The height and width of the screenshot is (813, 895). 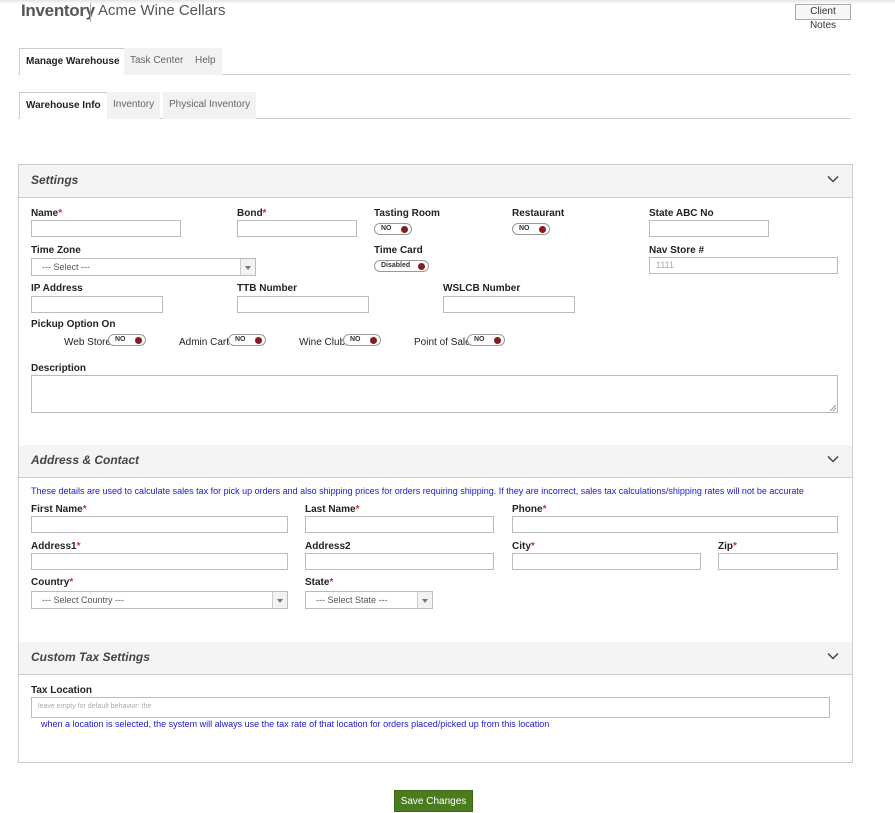 I want to click on tax-section-header: Custom Tax Settings, so click(x=435, y=658).